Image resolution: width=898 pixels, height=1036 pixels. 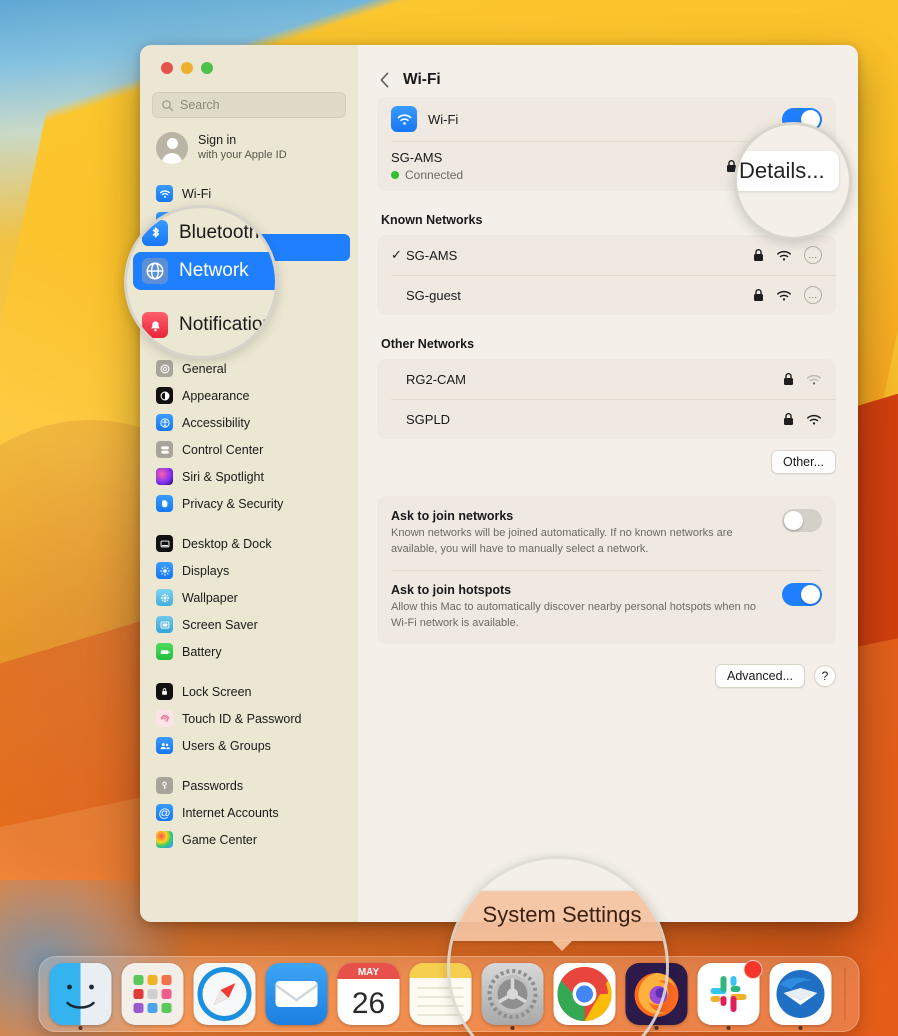 I want to click on sidebar-item-control-center: Control Center, so click(x=249, y=449).